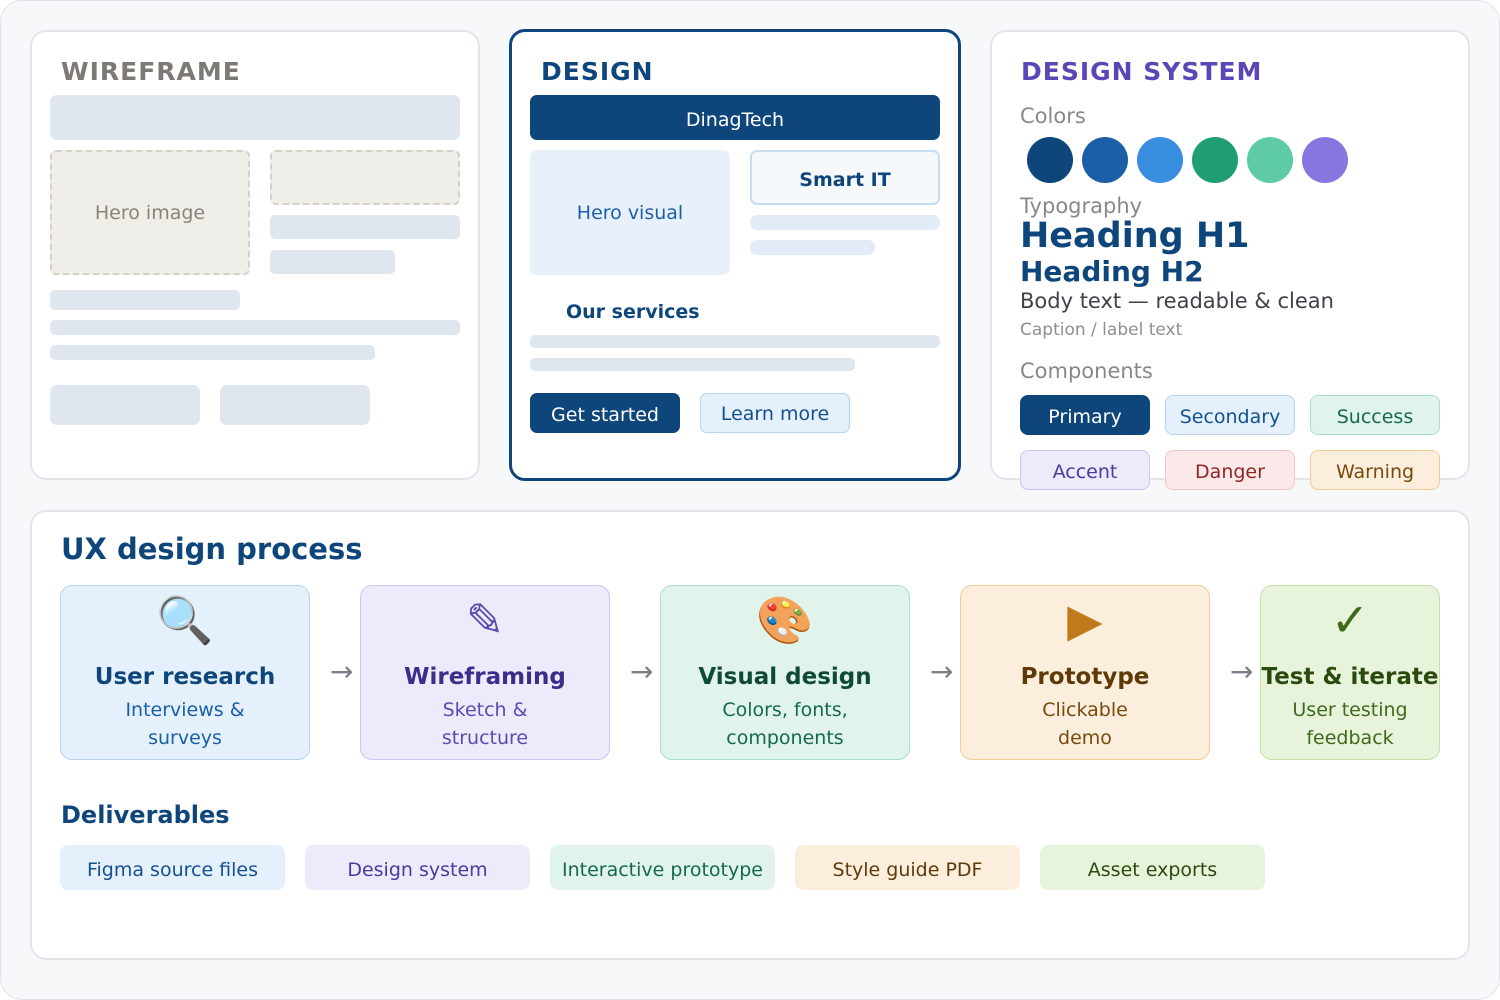  What do you see at coordinates (185, 738) in the screenshot?
I see `description-line: surveys` at bounding box center [185, 738].